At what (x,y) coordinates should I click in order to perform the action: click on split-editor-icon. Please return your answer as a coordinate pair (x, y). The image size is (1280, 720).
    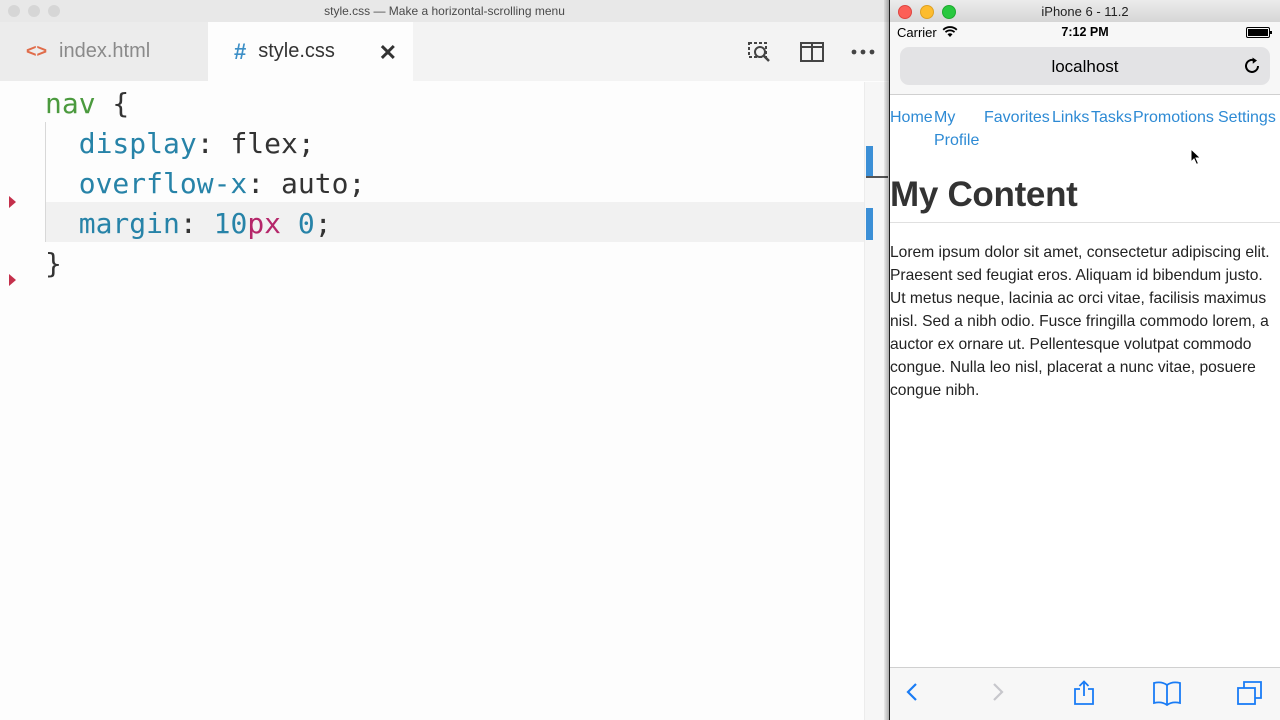
    Looking at the image, I should click on (812, 52).